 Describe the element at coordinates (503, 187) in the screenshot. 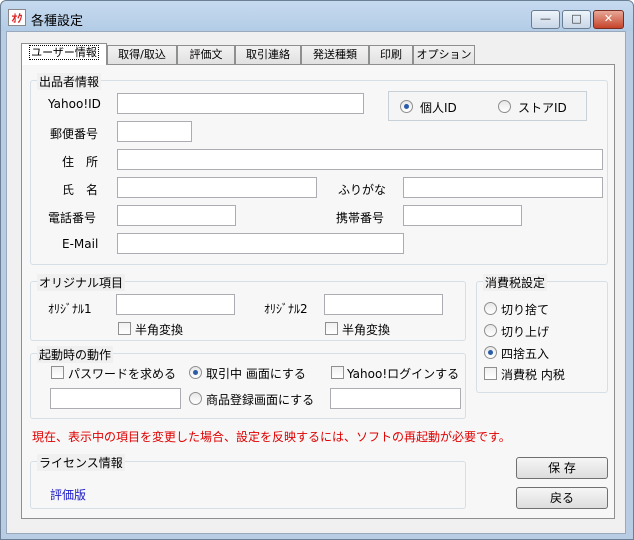

I see `furigana-field` at that location.